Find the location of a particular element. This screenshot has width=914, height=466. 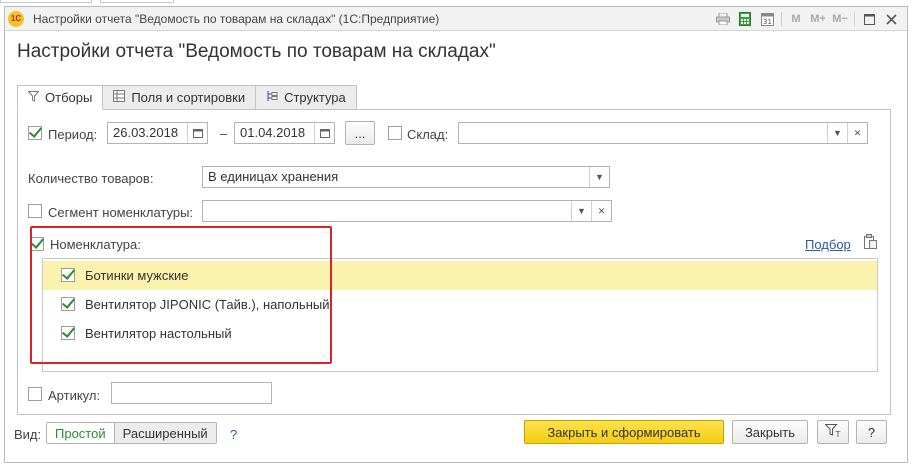

segment-checkbox is located at coordinates (35, 211).